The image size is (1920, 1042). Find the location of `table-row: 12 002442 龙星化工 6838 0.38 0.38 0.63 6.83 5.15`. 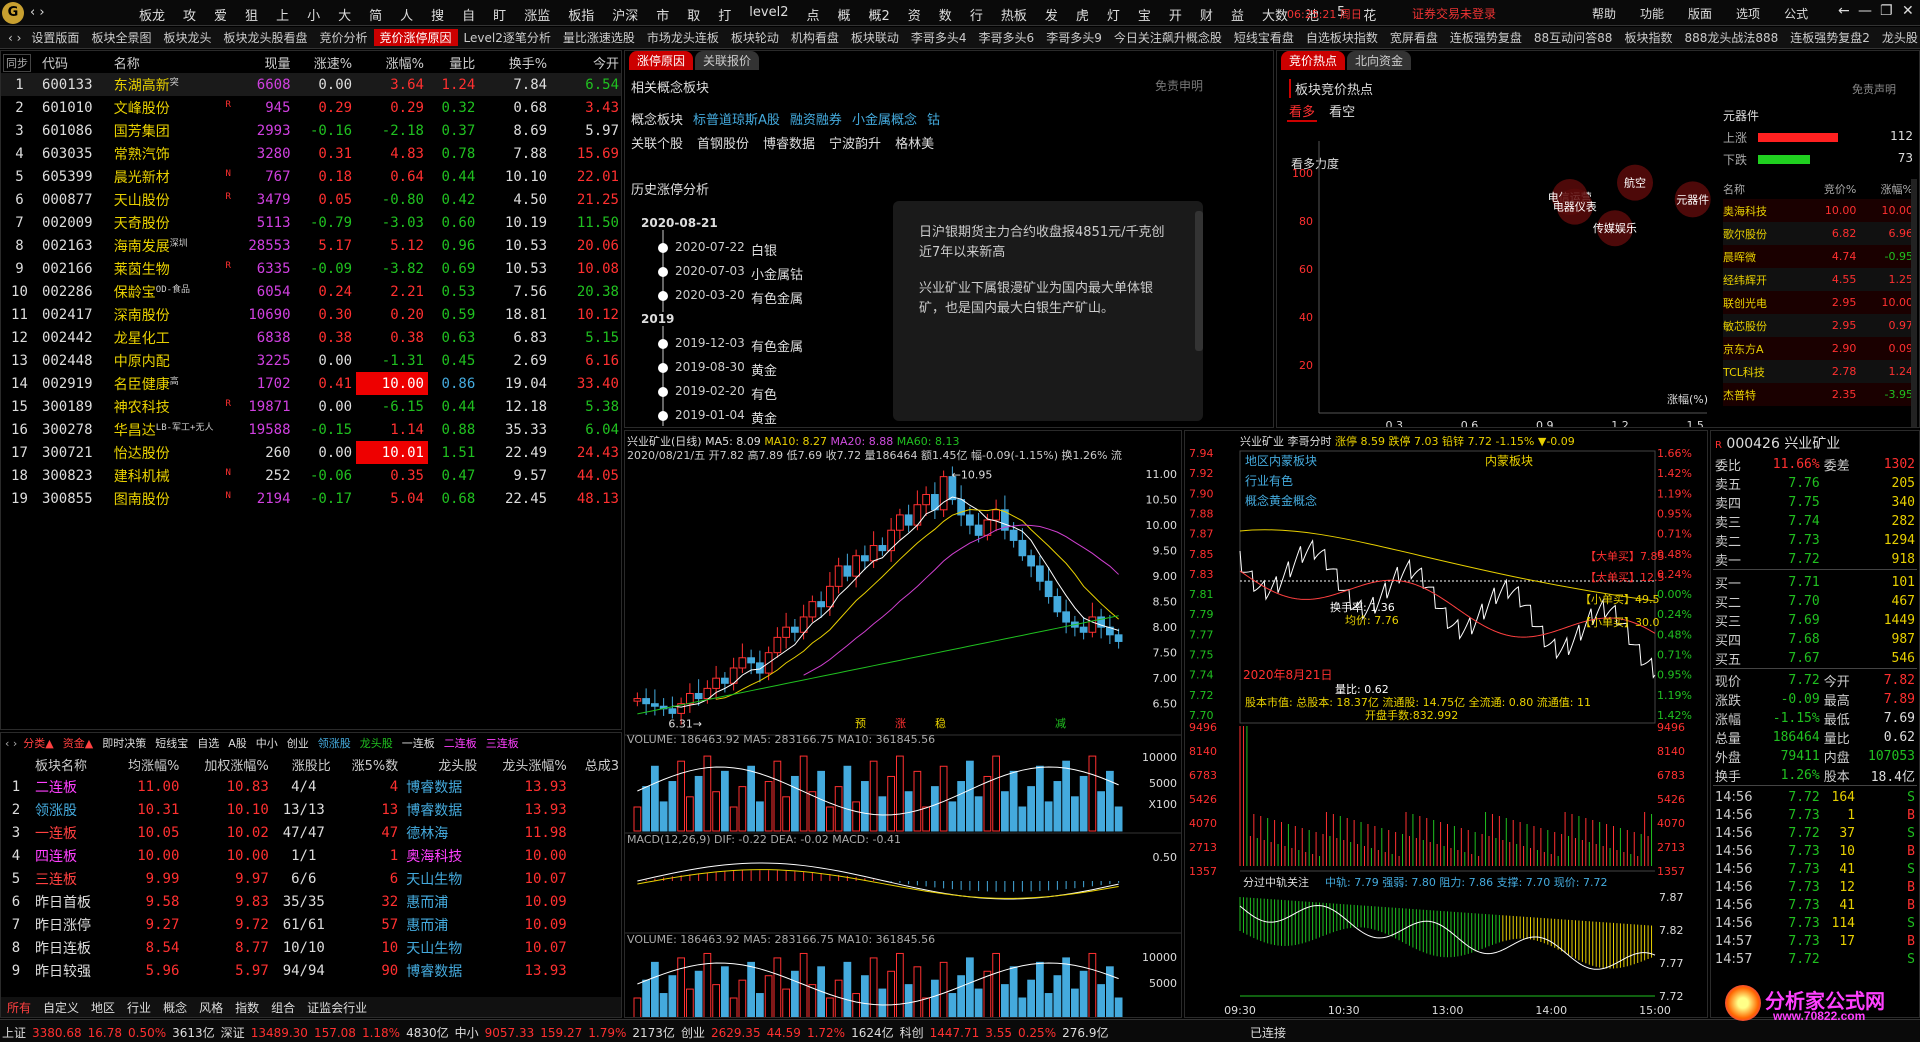

table-row: 12 002442 龙星化工 6838 0.38 0.38 0.63 6.83 5.15 is located at coordinates (311, 337).